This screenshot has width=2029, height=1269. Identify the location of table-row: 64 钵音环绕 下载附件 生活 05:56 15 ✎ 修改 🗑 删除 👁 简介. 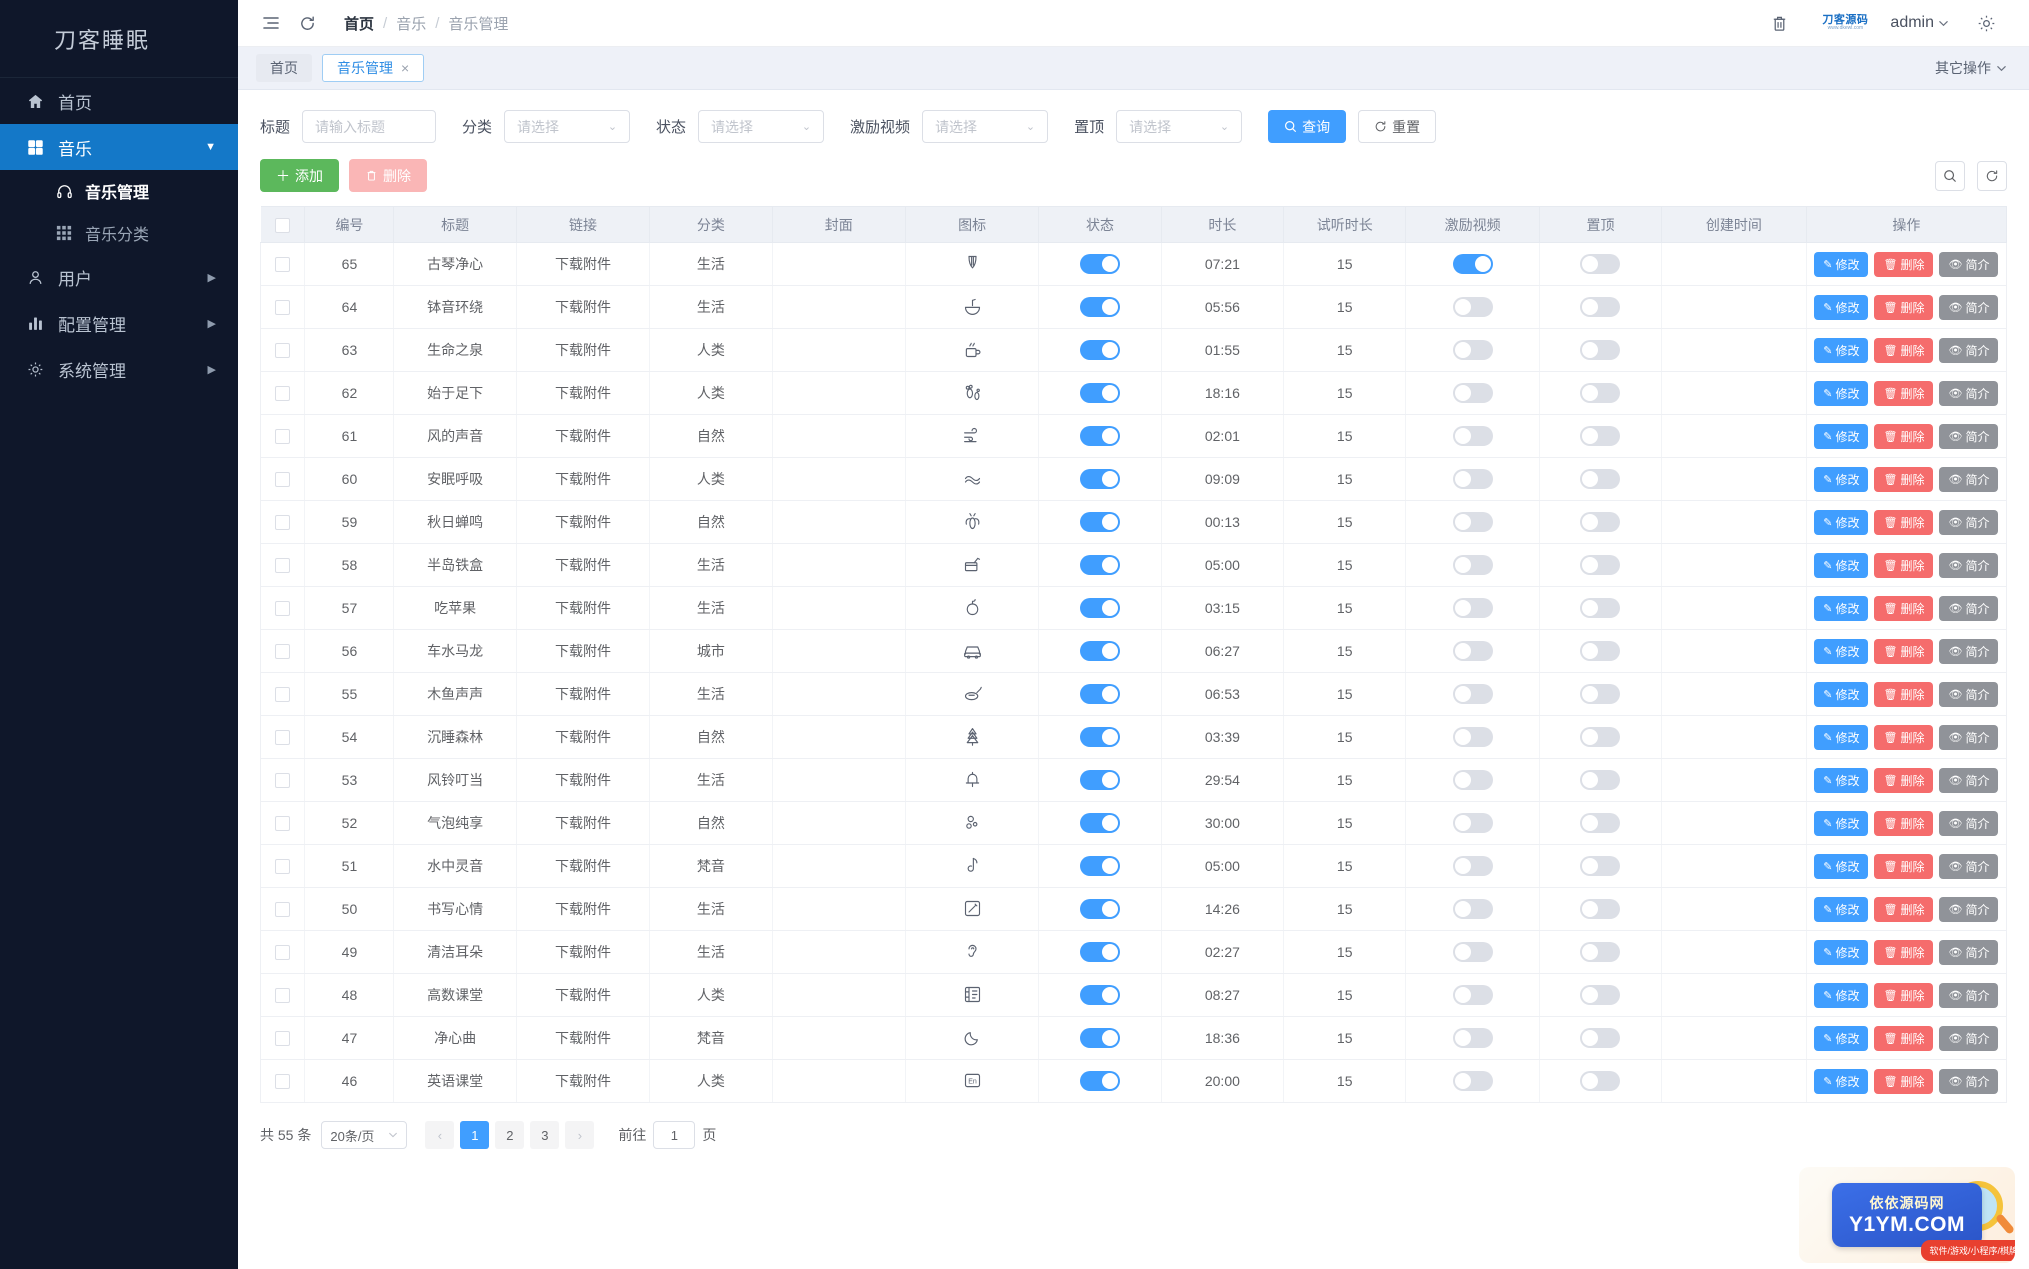
(1133, 307).